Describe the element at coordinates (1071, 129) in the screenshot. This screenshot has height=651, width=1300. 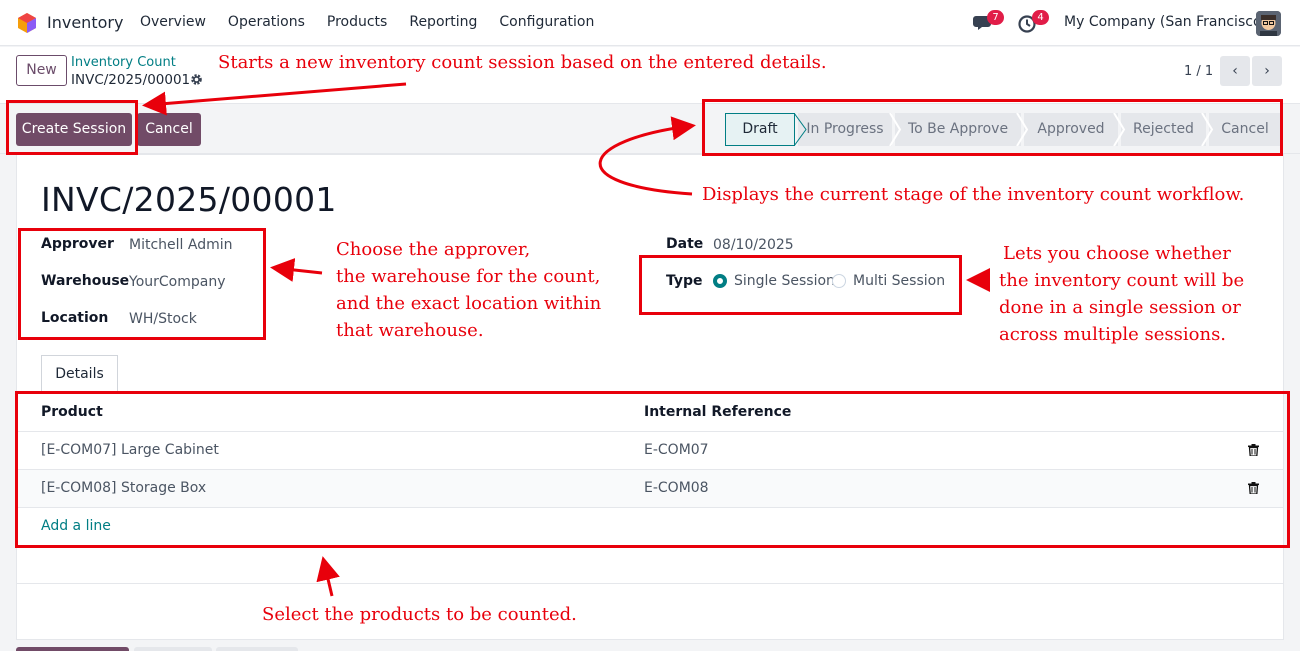
I see `stage-approved: Approved` at that location.